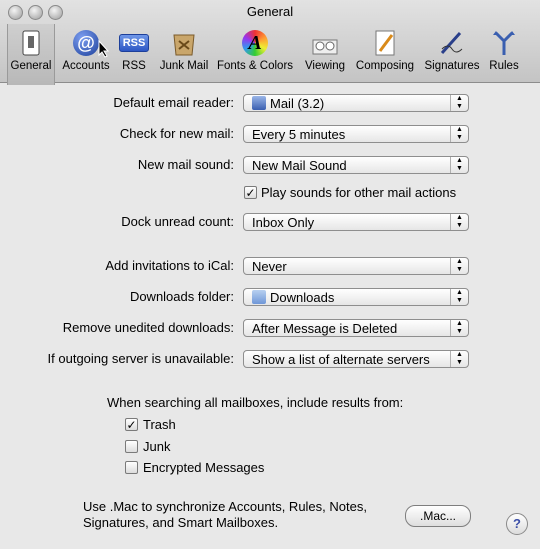  I want to click on trash-checkbox: ✓, so click(131, 425).